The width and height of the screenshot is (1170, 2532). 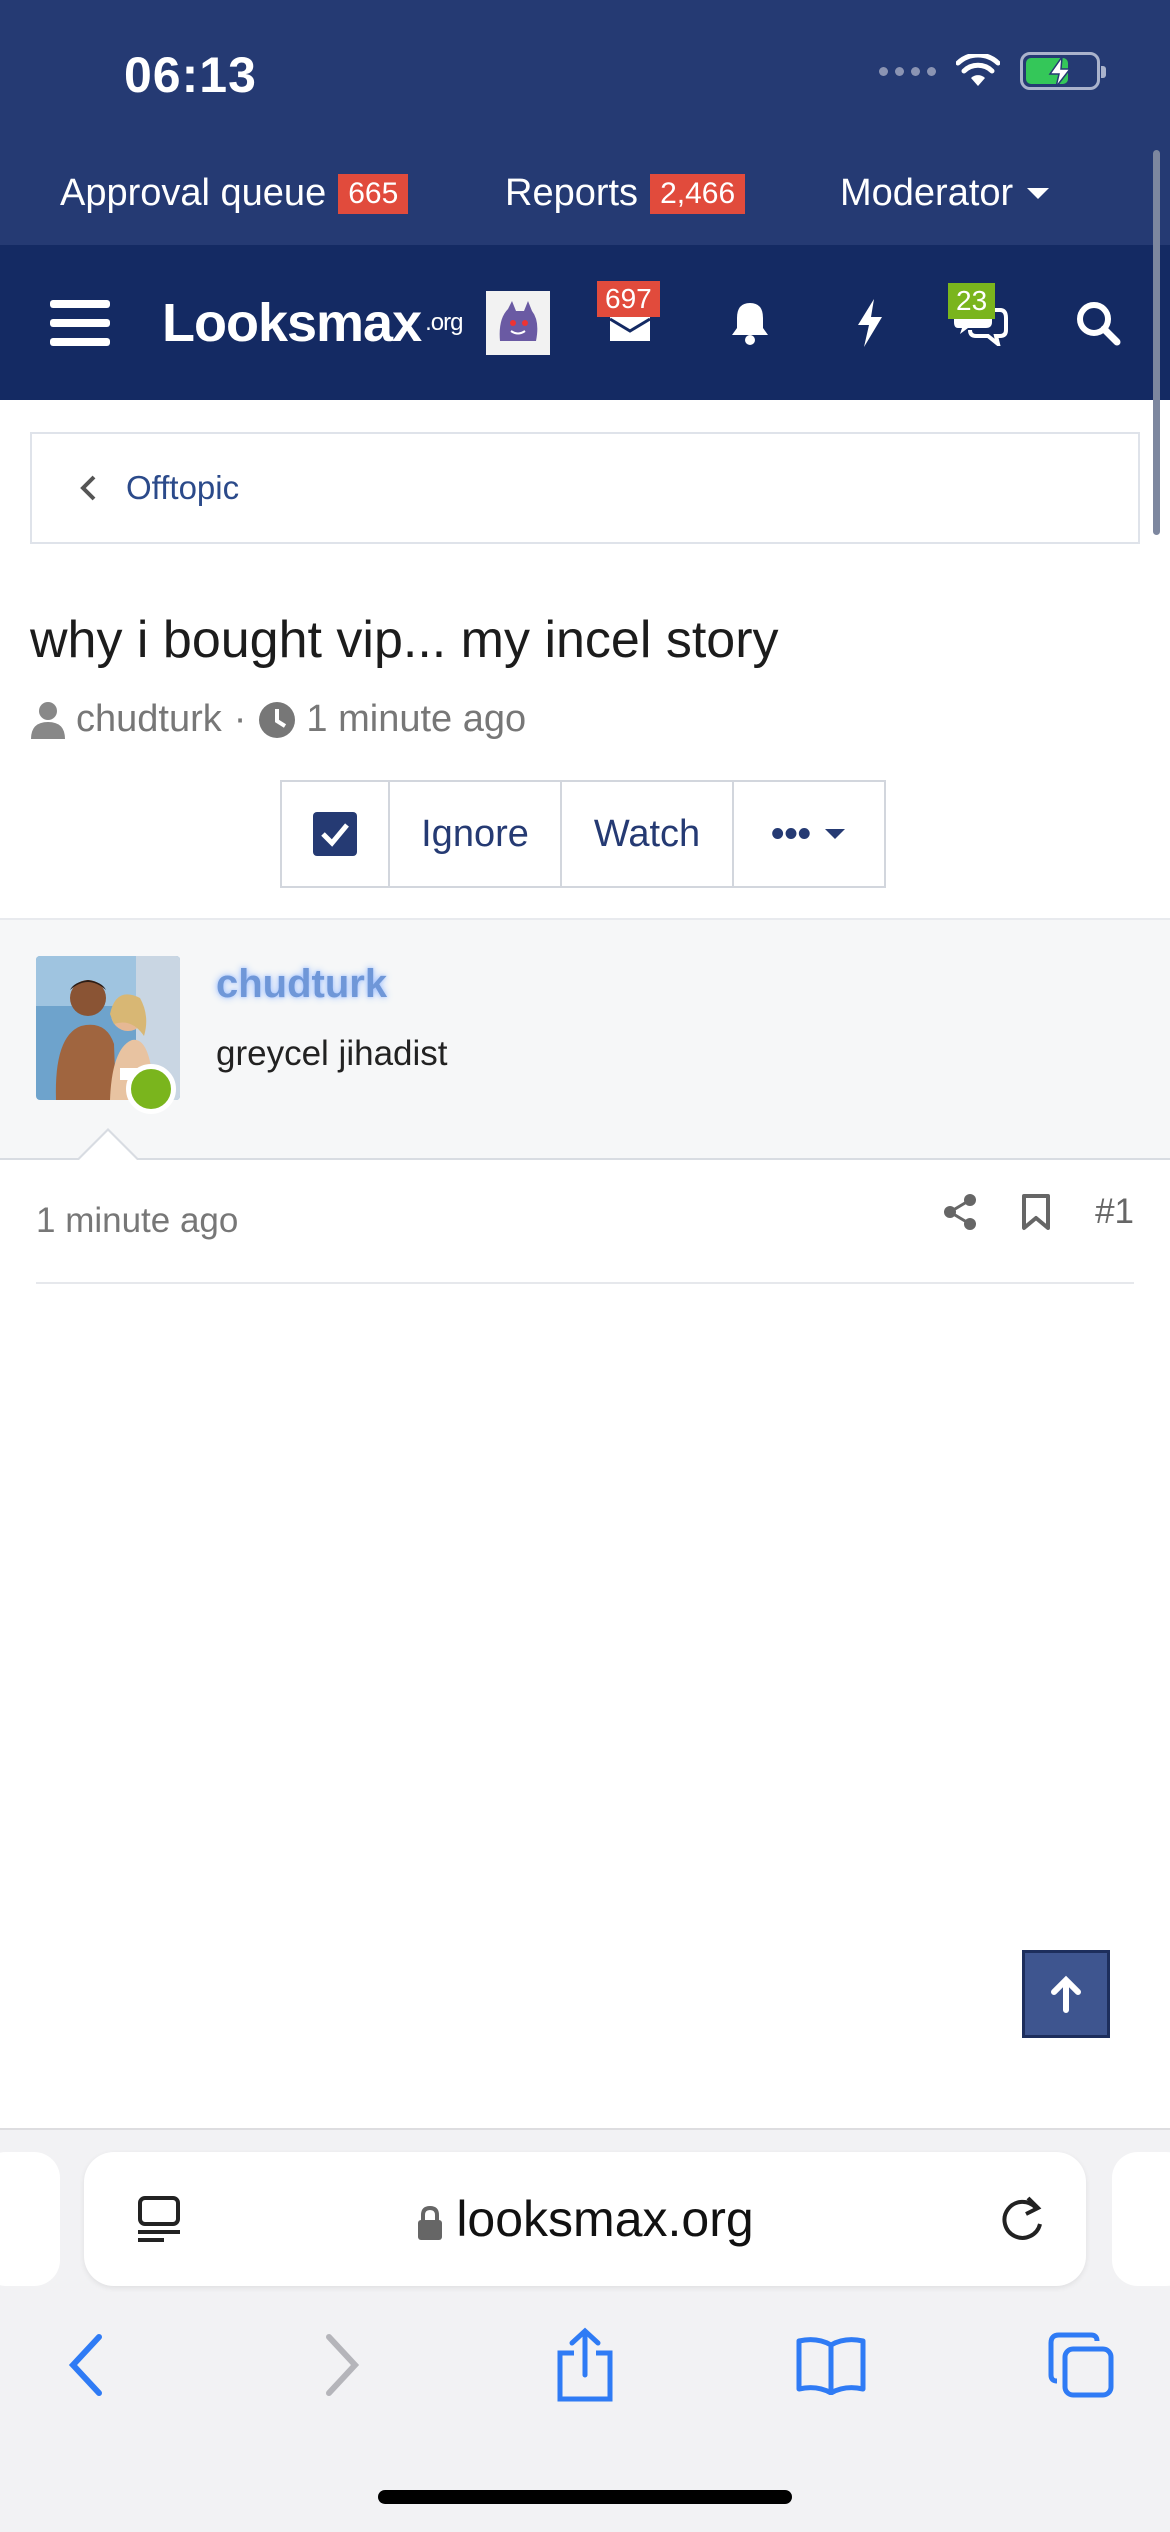 What do you see at coordinates (572, 193) in the screenshot?
I see `reports-label: Reports` at bounding box center [572, 193].